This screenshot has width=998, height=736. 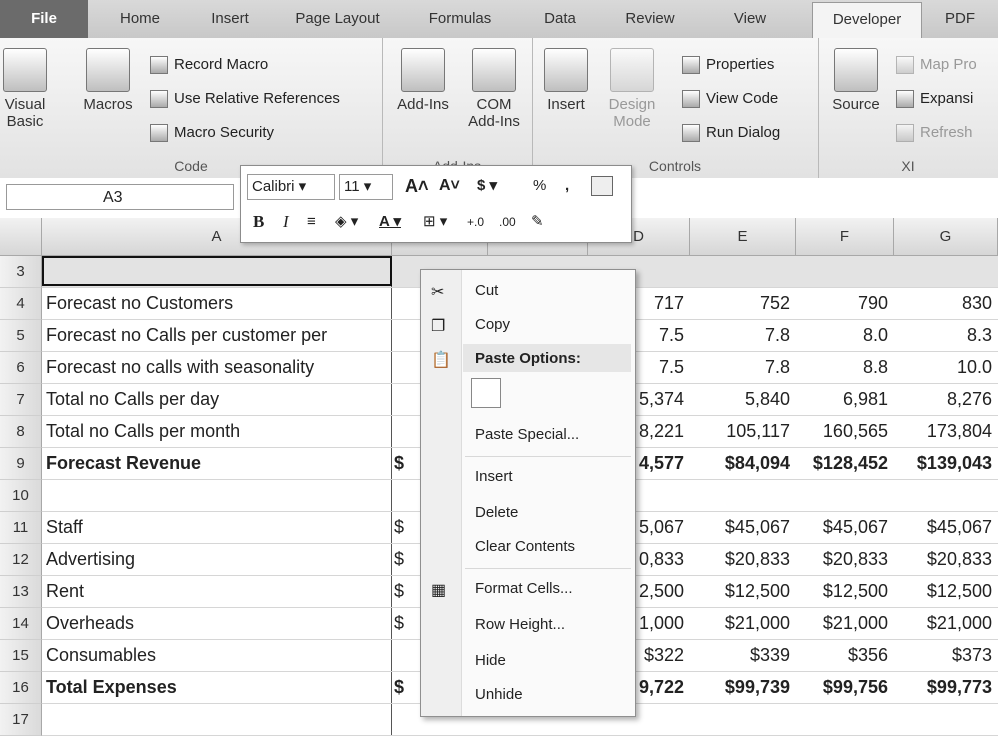 What do you see at coordinates (219, 335) in the screenshot?
I see `cell-label: Forecast no Calls per customer per` at bounding box center [219, 335].